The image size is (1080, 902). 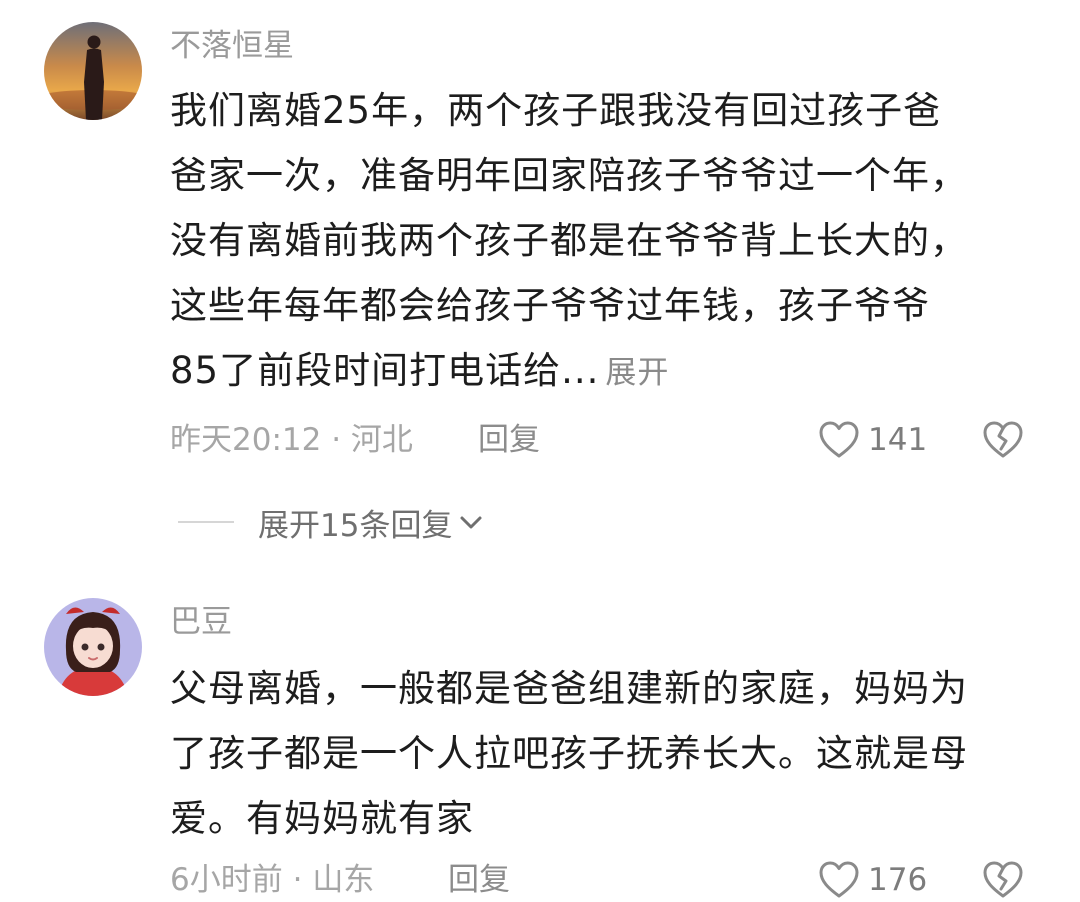 I want to click on comment-text-line: 了孩子都是一个人拉吧孩子抚养长大。这就是母, so click(x=569, y=753).